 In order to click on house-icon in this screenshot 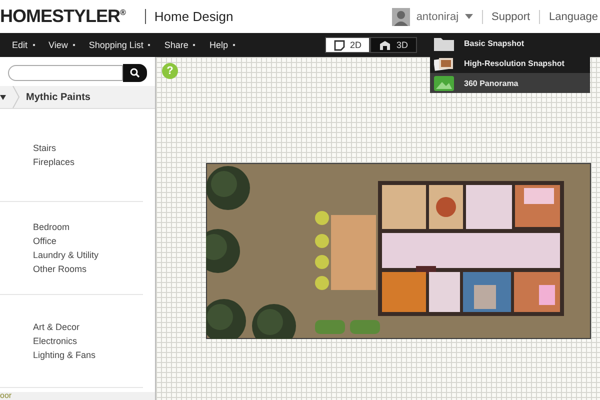, I will do `click(385, 45)`.